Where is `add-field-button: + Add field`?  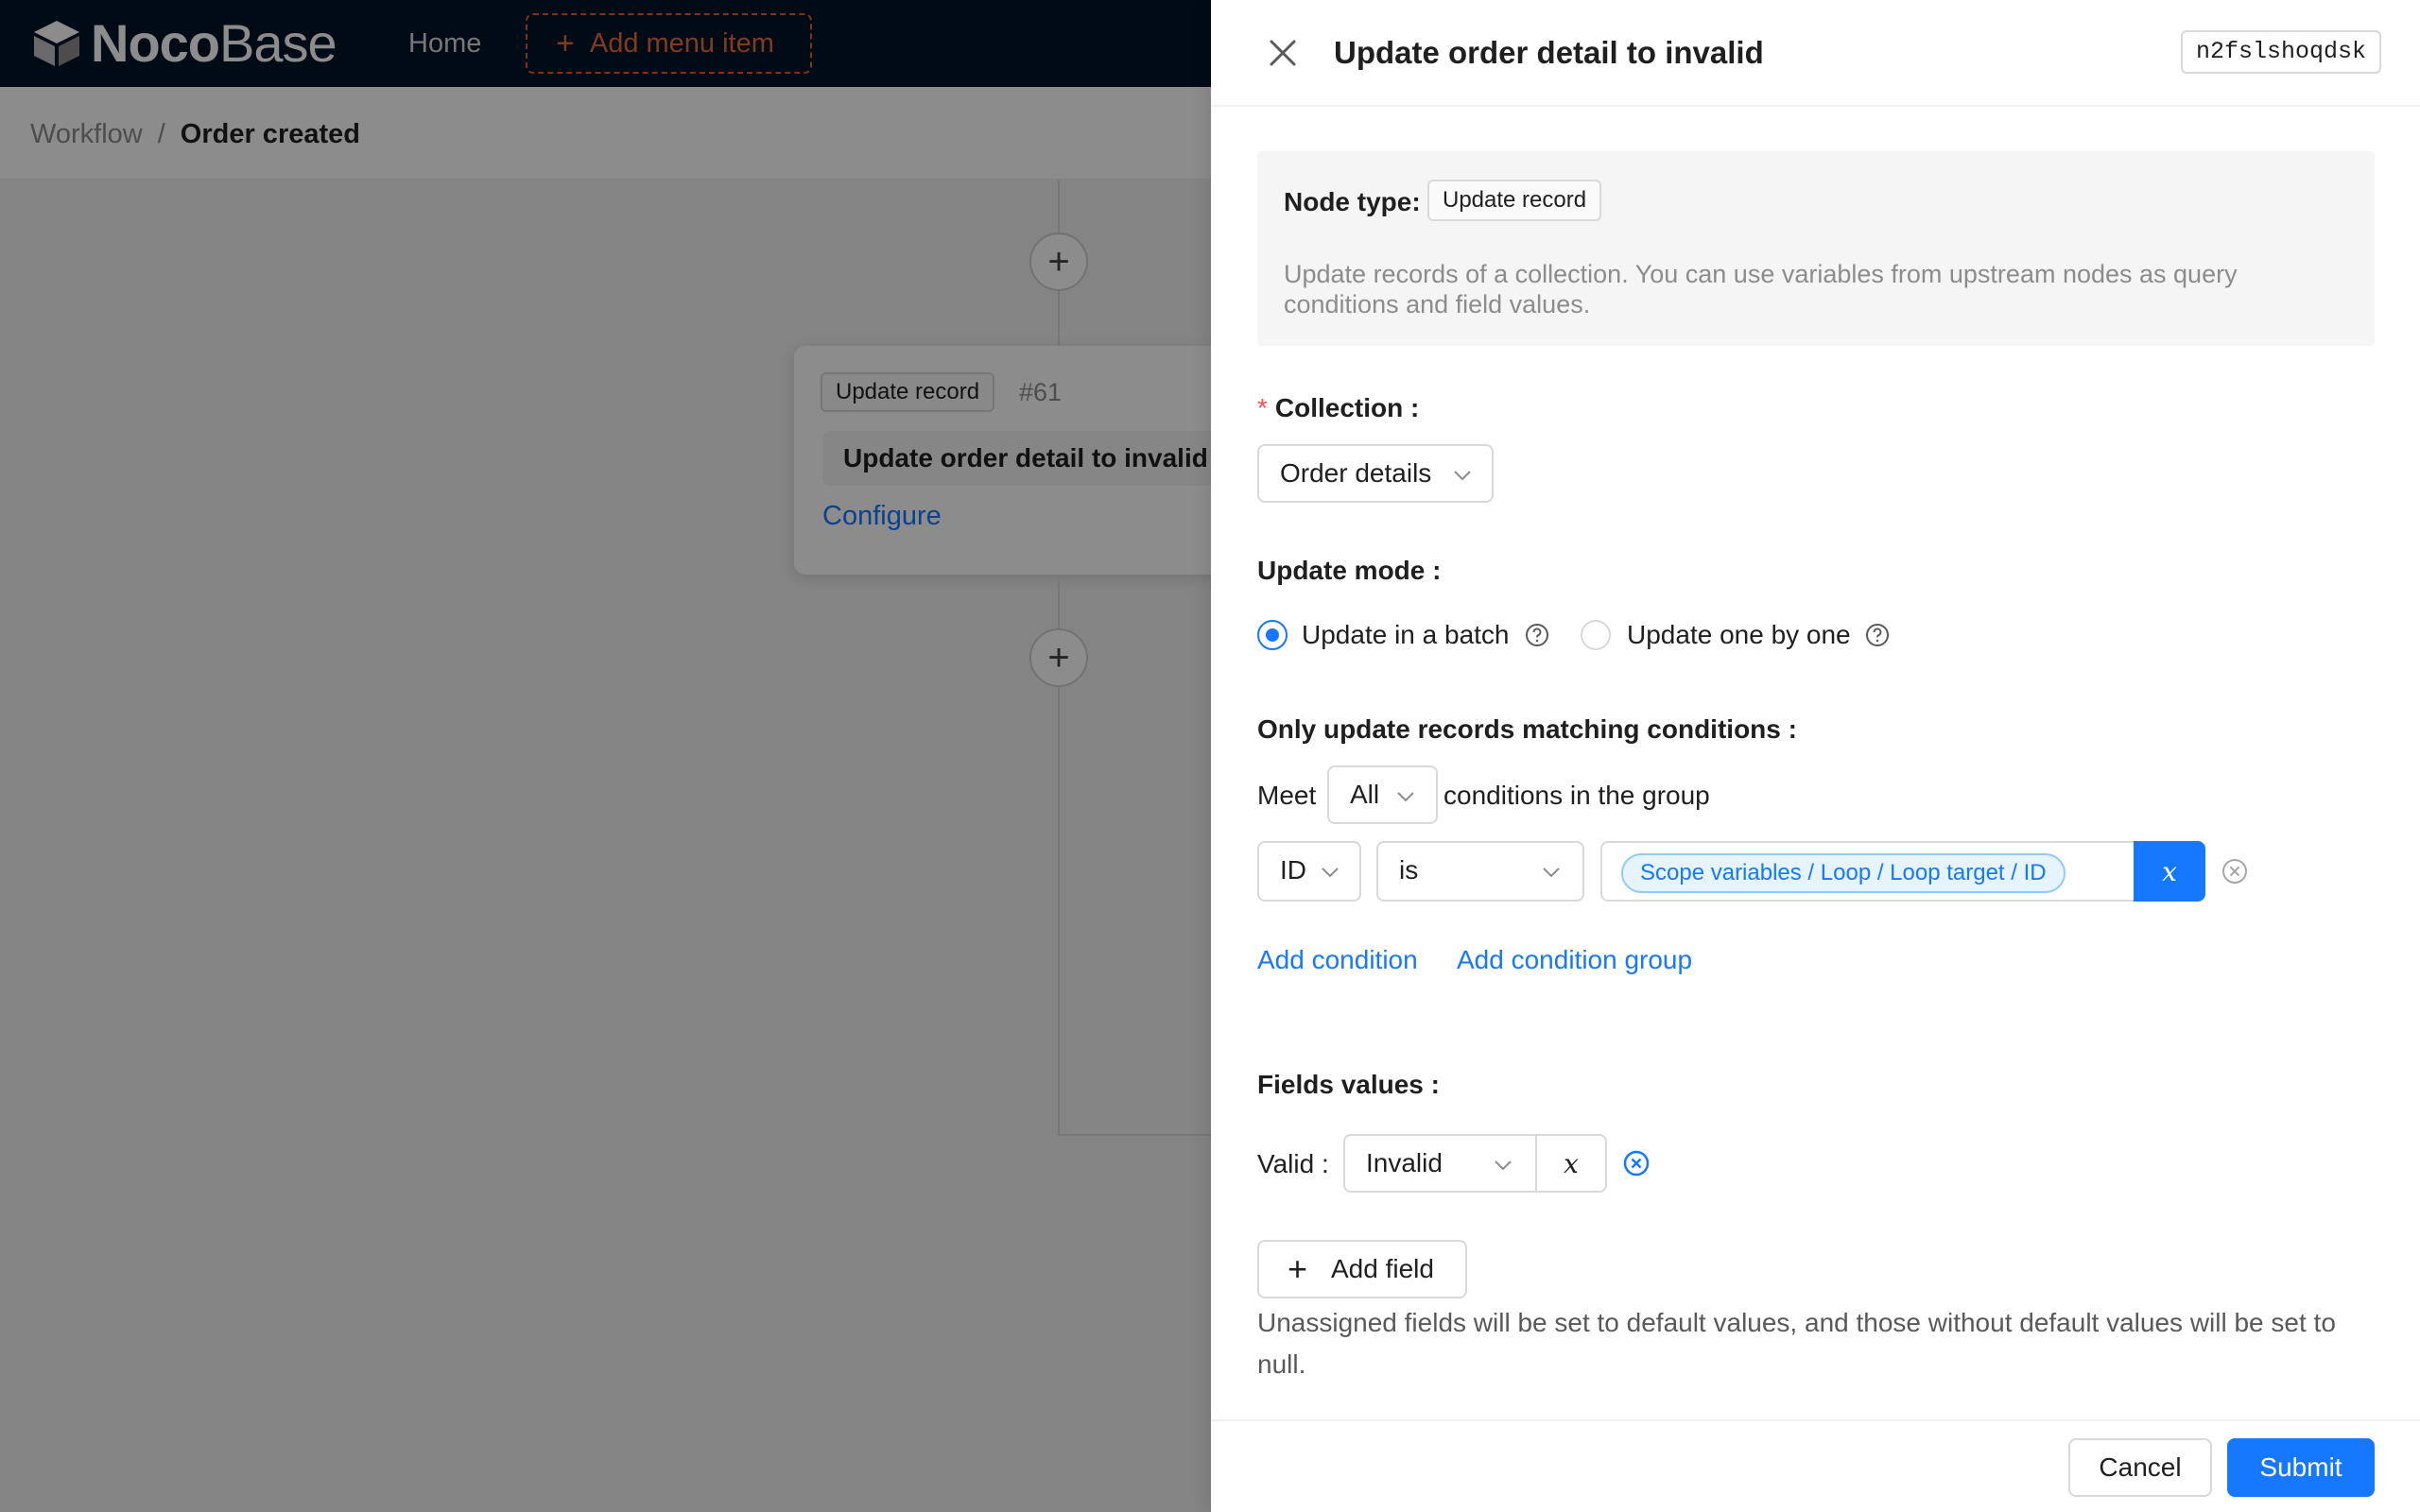
add-field-button: + Add field is located at coordinates (1362, 1269).